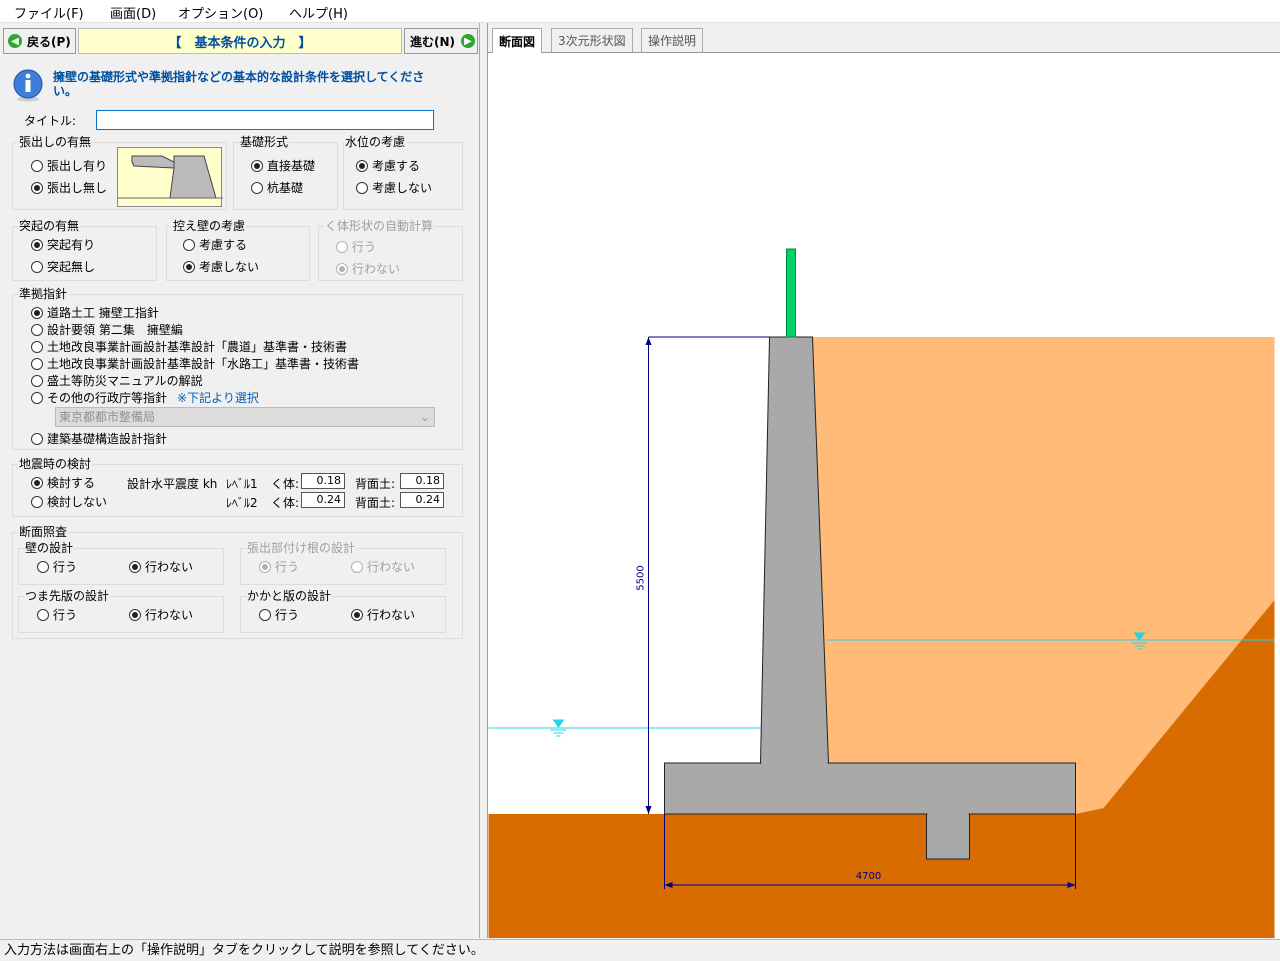  Describe the element at coordinates (218, 398) in the screenshot. I see `standard-note: ※下記より選択` at that location.